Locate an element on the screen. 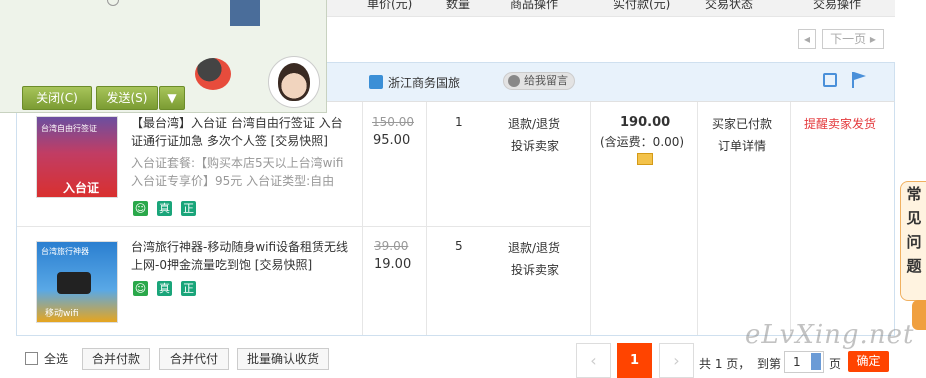 This screenshot has height=378, width=926. person-jeans-image is located at coordinates (245, 13).